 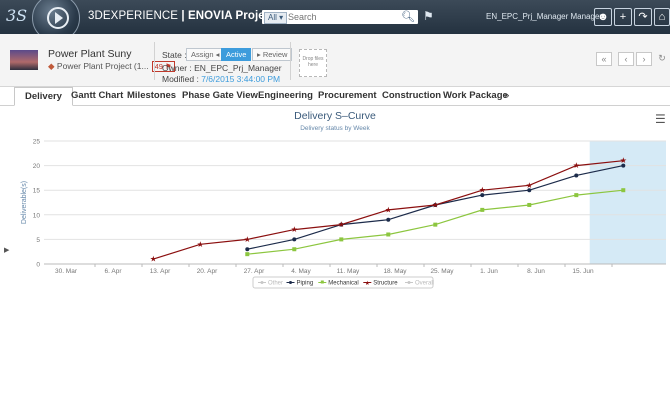 What do you see at coordinates (51, 66) in the screenshot?
I see `project-icon: ◆` at bounding box center [51, 66].